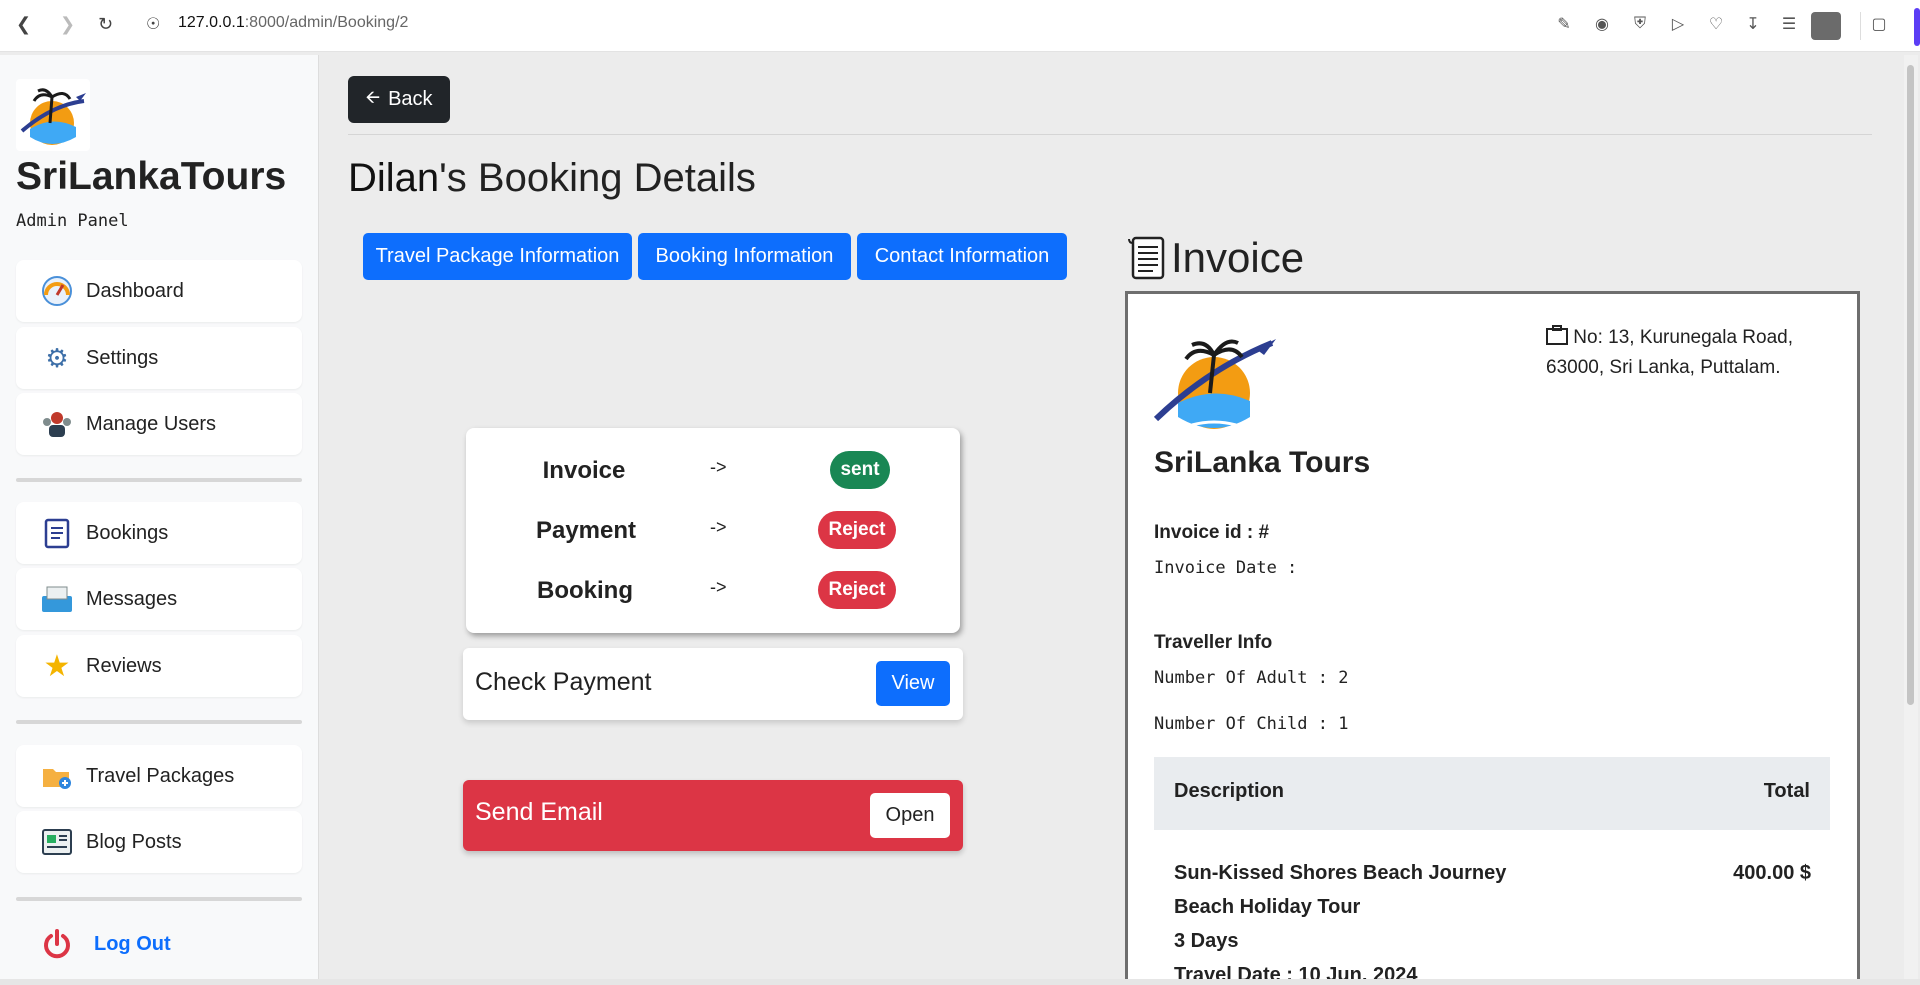 This screenshot has width=1920, height=985. What do you see at coordinates (1678, 24) in the screenshot?
I see `send-icon: ▷` at bounding box center [1678, 24].